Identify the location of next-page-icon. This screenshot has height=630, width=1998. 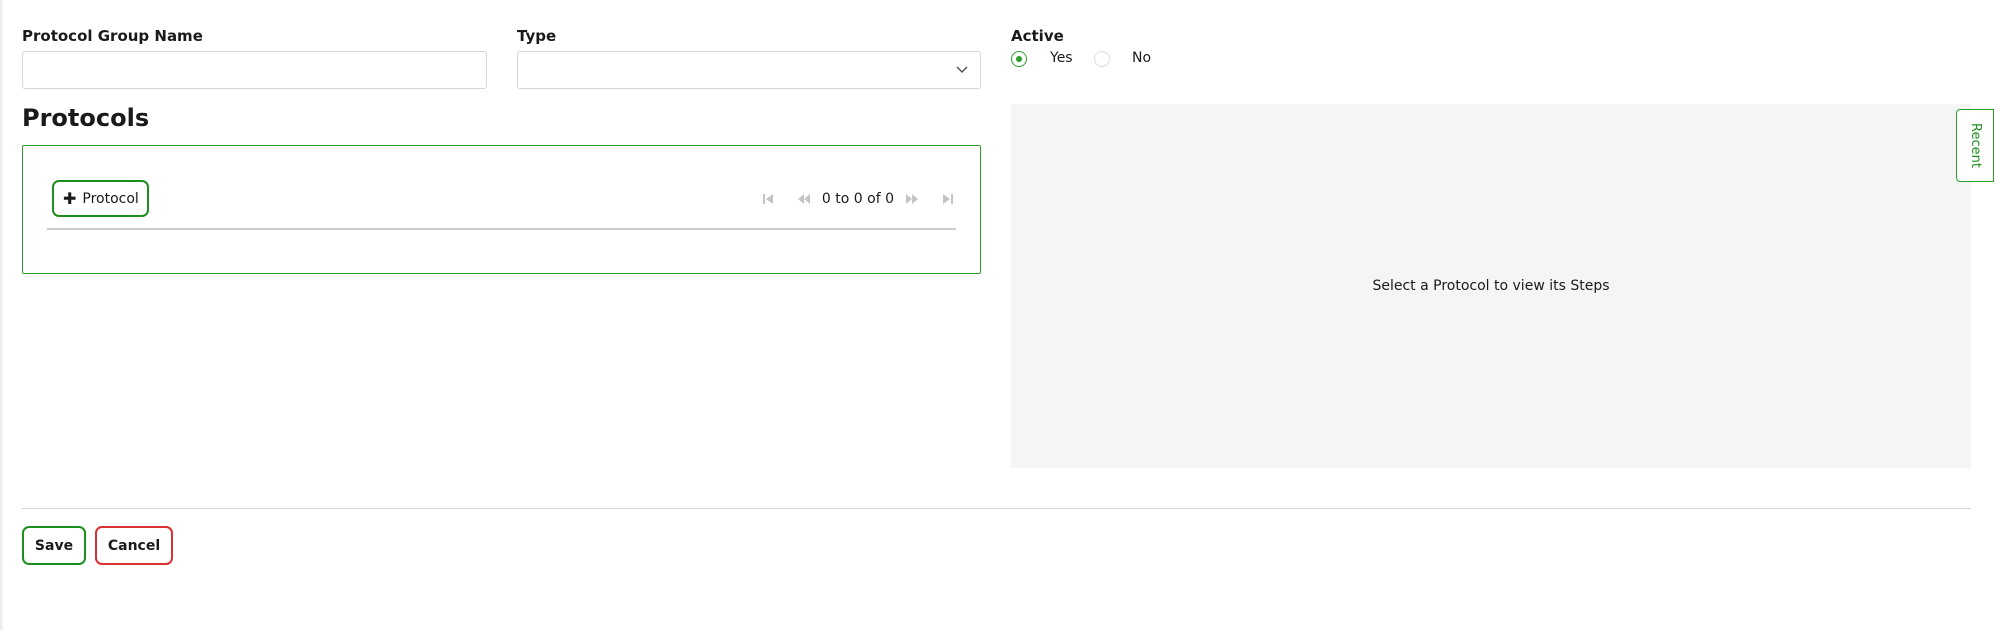
(912, 199).